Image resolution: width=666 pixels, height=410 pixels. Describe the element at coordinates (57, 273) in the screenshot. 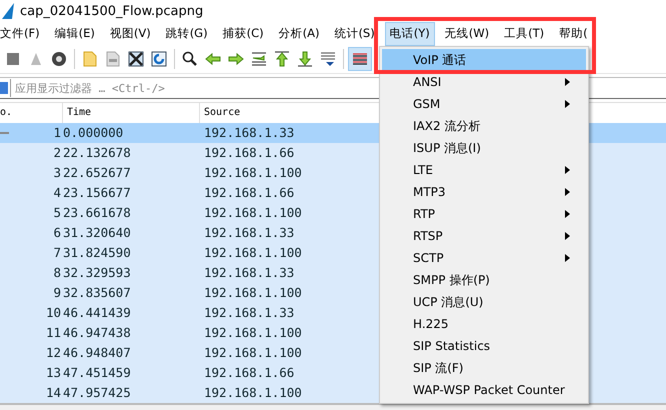

I see `table-cell-text: 8` at that location.